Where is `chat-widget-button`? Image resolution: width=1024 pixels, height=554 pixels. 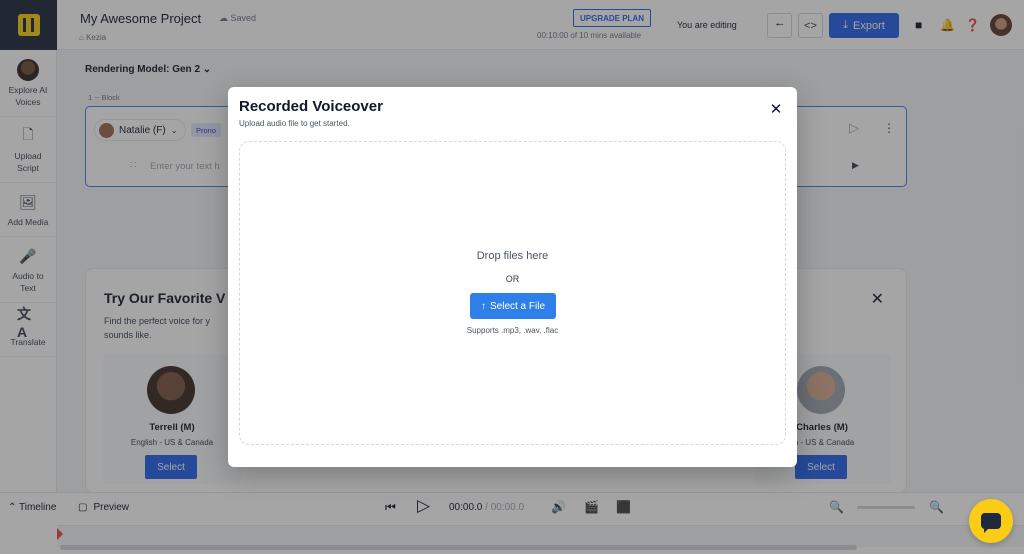 chat-widget-button is located at coordinates (991, 521).